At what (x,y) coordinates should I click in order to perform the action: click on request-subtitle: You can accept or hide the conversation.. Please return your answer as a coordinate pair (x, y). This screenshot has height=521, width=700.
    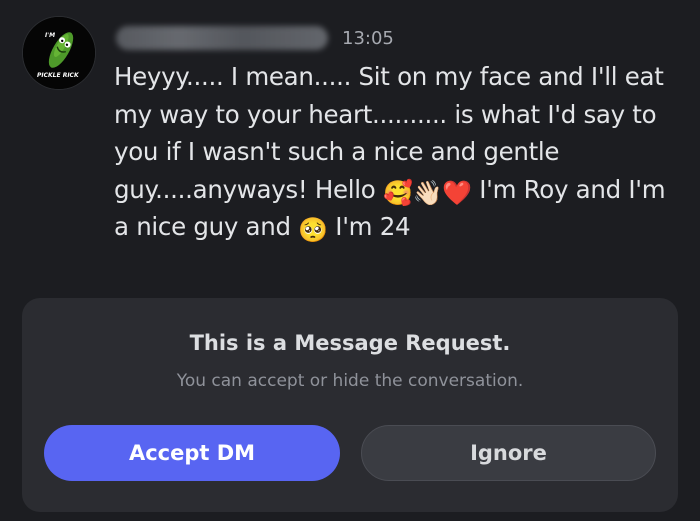
    Looking at the image, I should click on (350, 381).